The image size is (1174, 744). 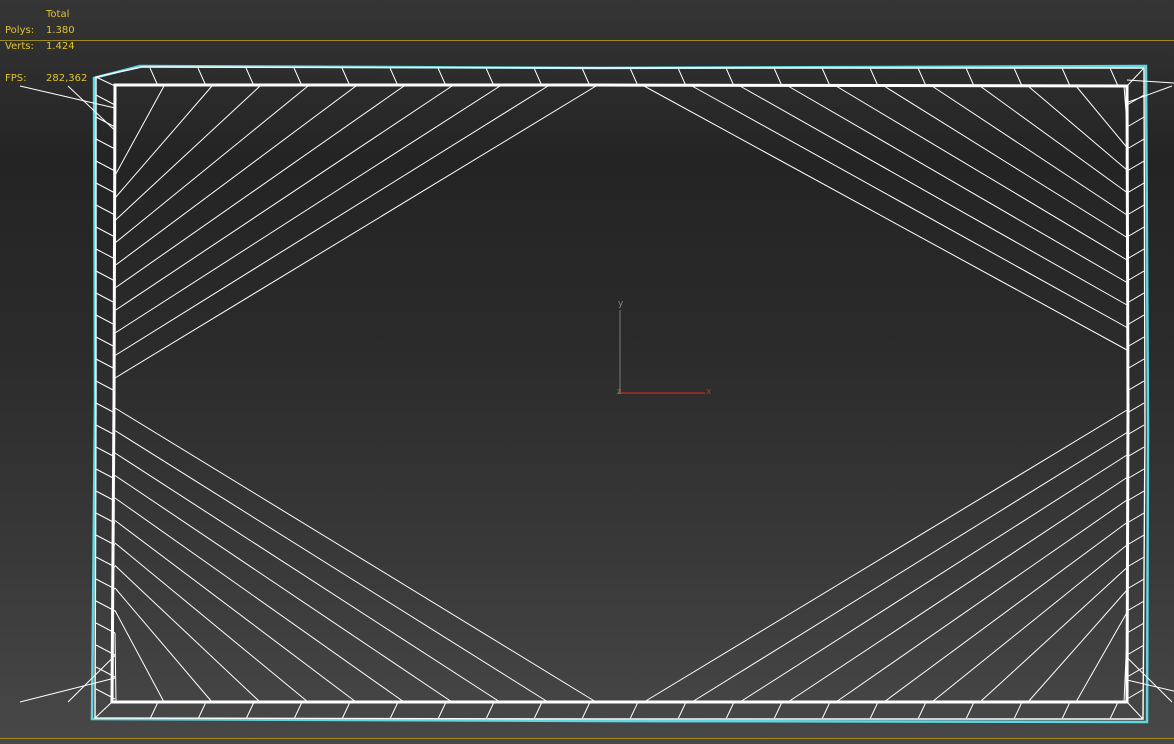 I want to click on y-axis-label: y, so click(x=621, y=304).